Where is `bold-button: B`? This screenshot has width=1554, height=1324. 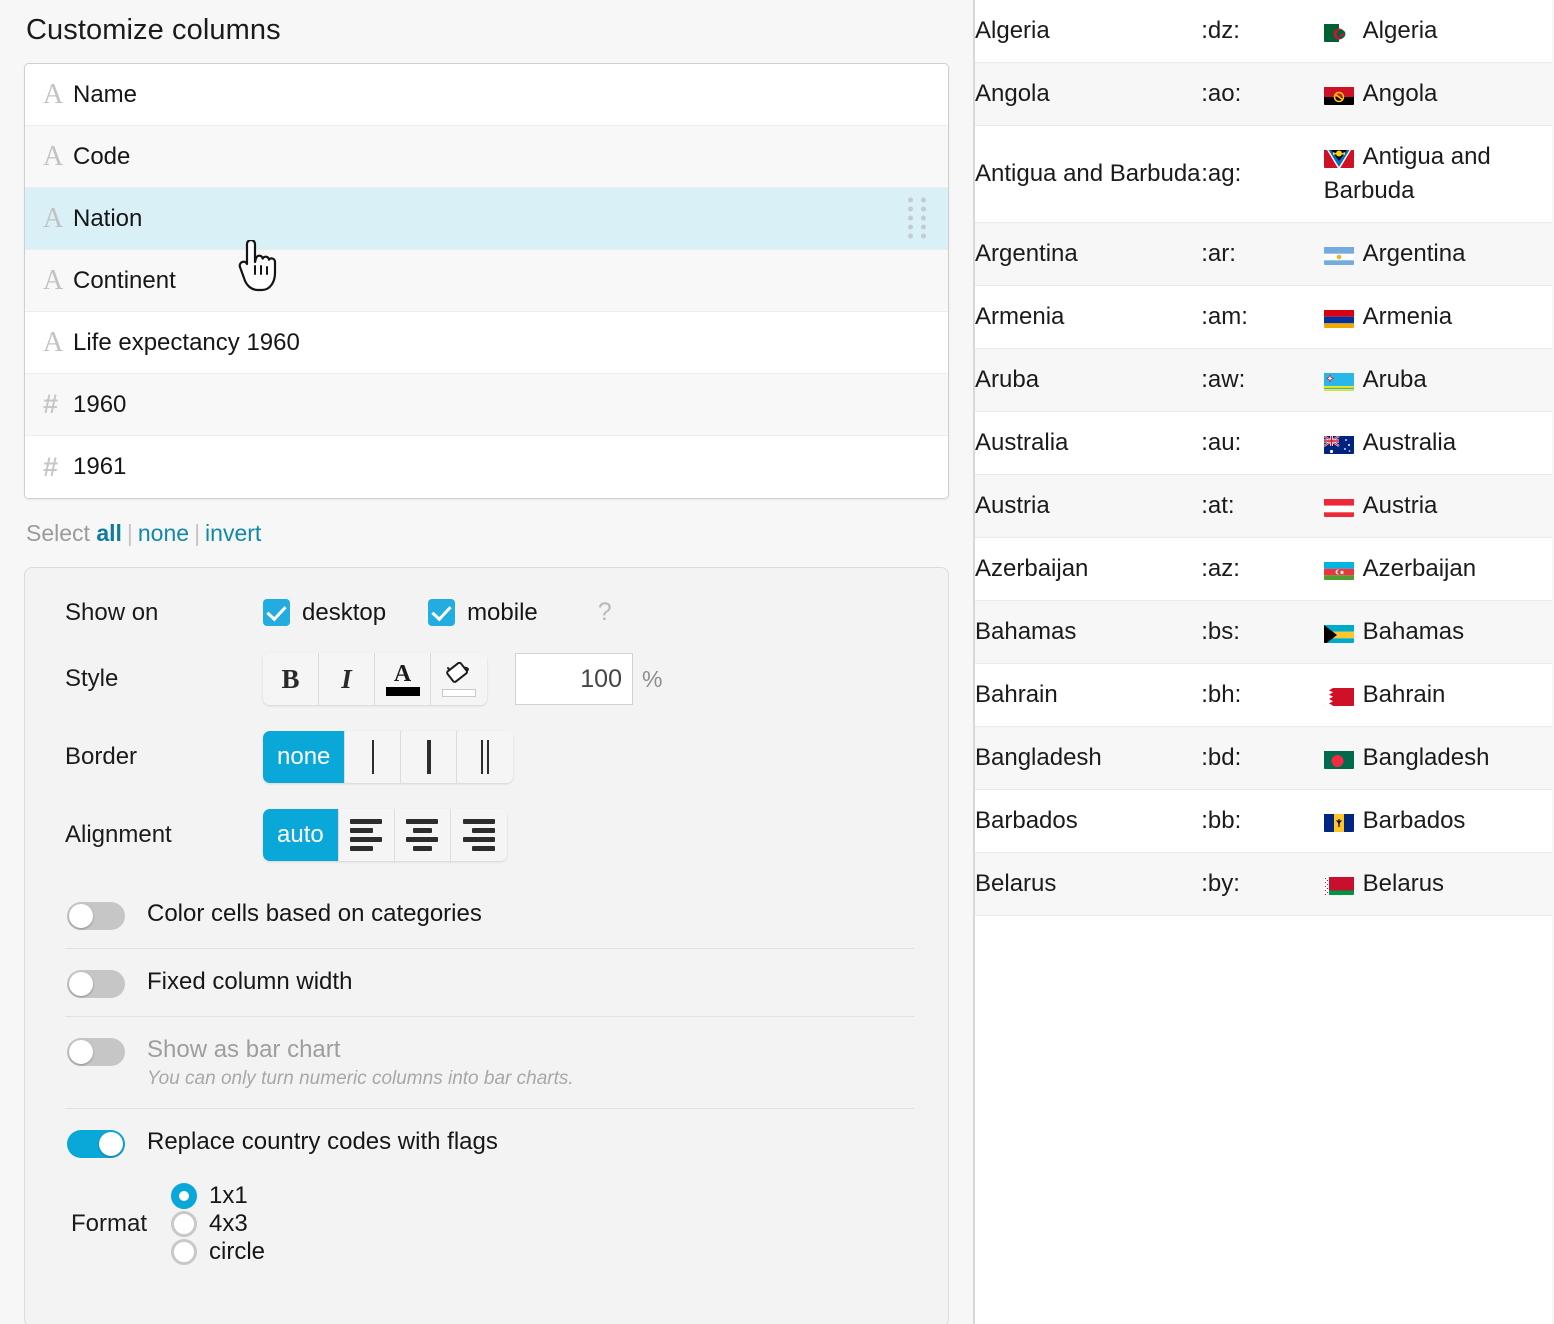 bold-button: B is located at coordinates (291, 679).